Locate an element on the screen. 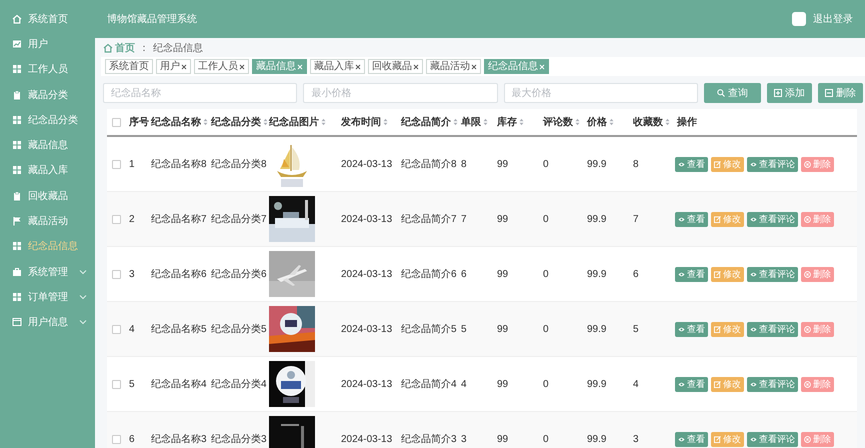 Image resolution: width=865 pixels, height=448 pixels. column-header: 收藏数 is located at coordinates (648, 122).